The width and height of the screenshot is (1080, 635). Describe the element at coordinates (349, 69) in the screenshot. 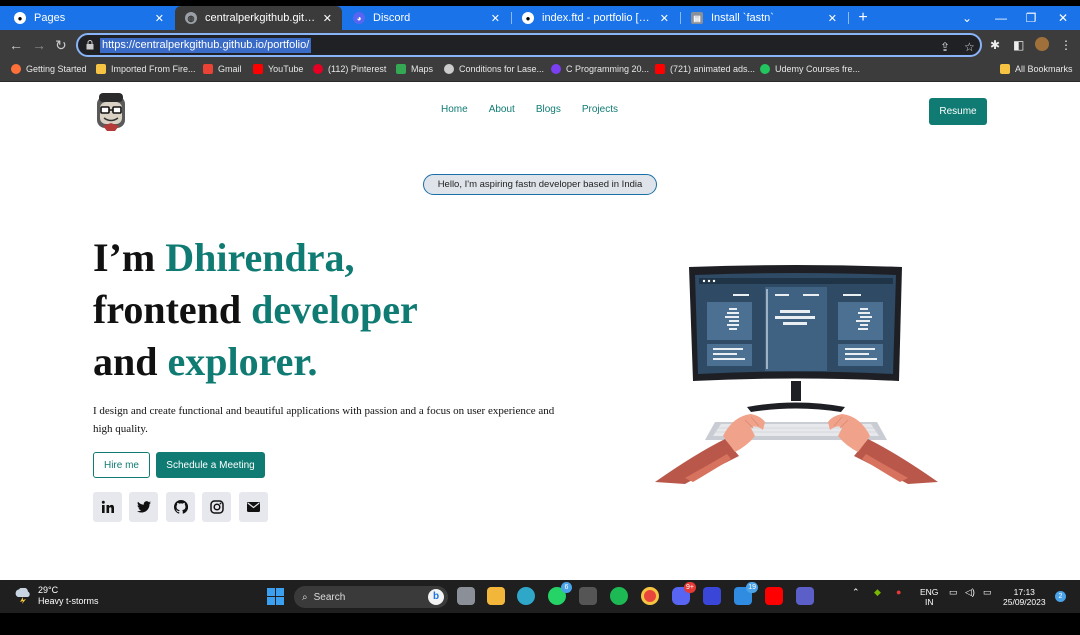

I see `bookmark-pinterest: (112) Pinterest` at that location.